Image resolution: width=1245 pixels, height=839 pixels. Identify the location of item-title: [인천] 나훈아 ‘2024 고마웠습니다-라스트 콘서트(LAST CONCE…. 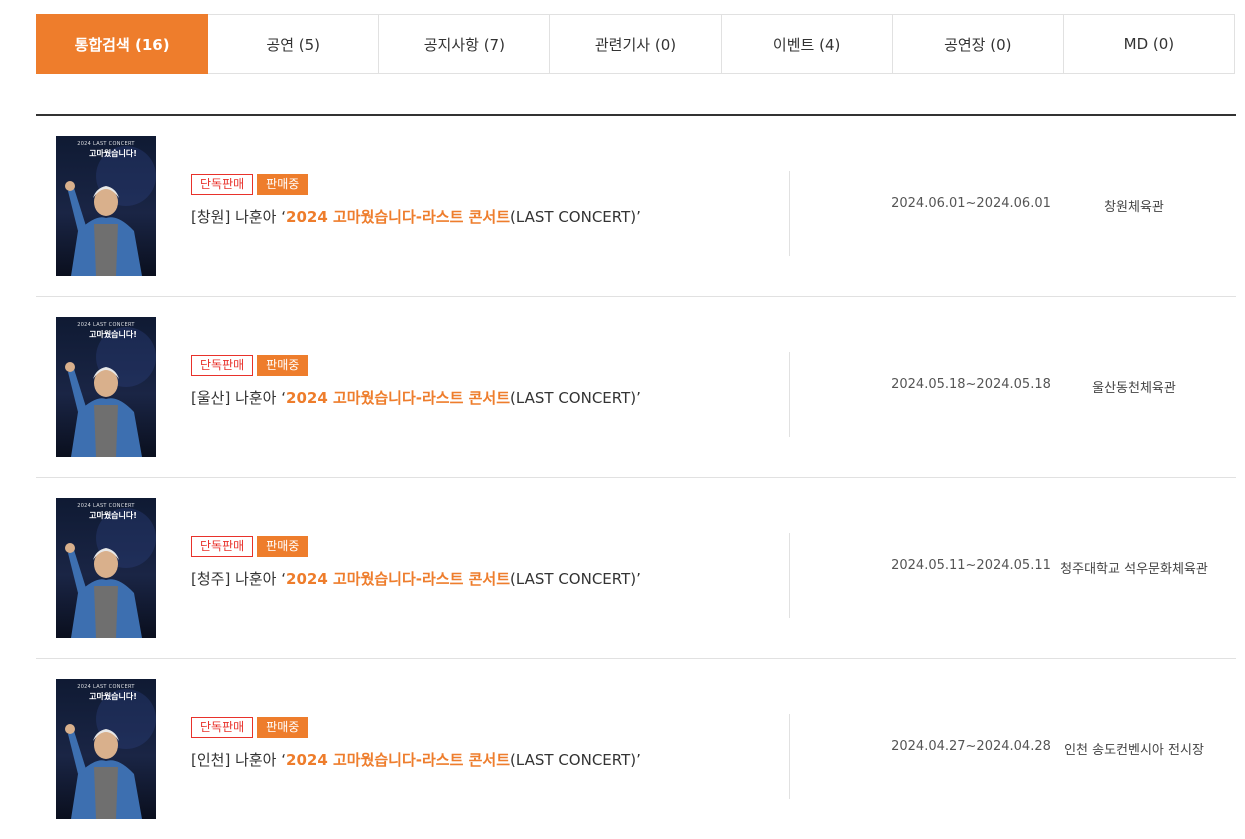
(416, 759).